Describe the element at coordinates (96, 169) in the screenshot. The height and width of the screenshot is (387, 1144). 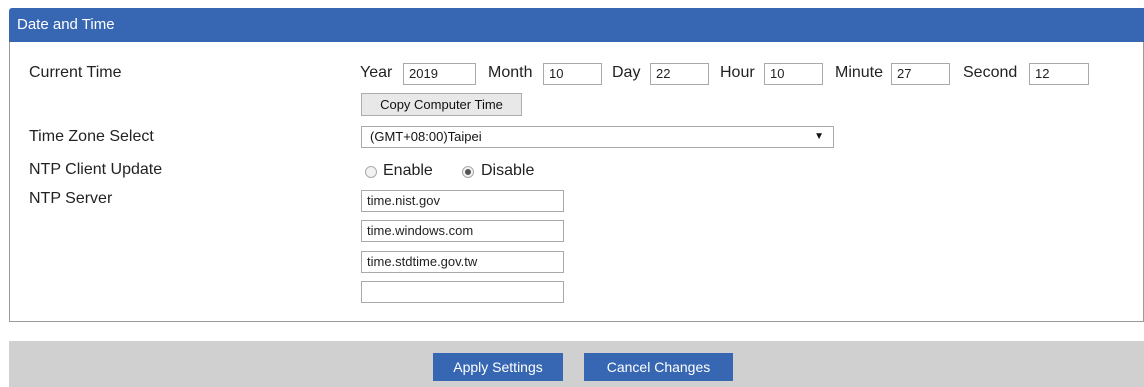
I see `ntp-client-label: NTP Client Update` at that location.